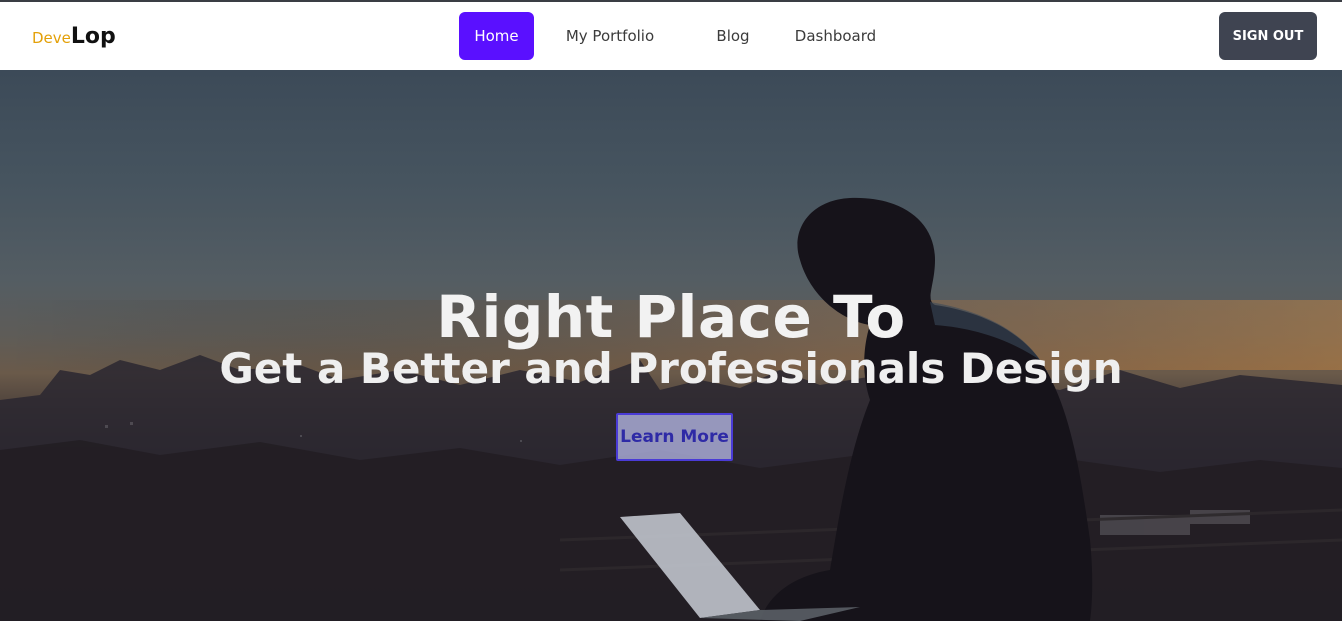 Image resolution: width=1342 pixels, height=621 pixels. What do you see at coordinates (1268, 36) in the screenshot?
I see `sign-out-button: SIGN OUT` at bounding box center [1268, 36].